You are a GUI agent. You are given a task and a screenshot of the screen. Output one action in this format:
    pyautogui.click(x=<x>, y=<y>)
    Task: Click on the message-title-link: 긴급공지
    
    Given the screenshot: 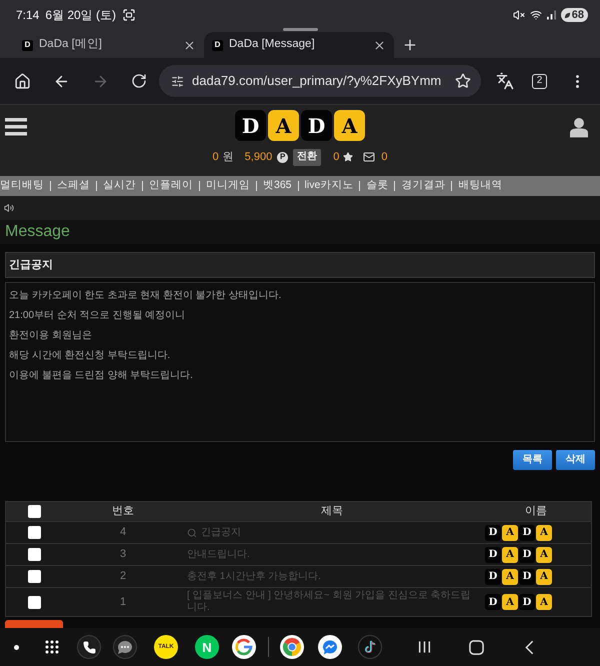 What is the action you would take?
    pyautogui.click(x=221, y=532)
    